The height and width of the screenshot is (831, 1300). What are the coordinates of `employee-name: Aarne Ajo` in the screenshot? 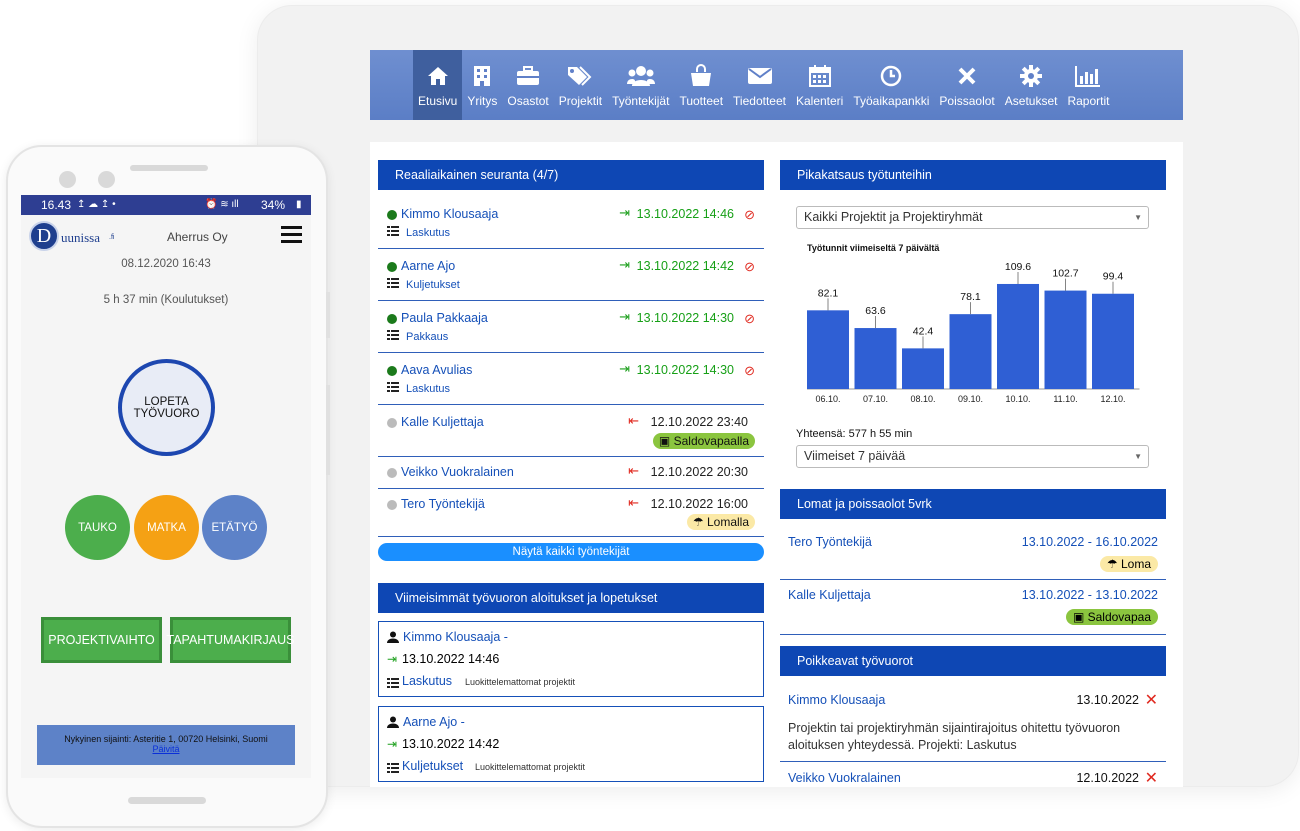 It's located at (428, 266).